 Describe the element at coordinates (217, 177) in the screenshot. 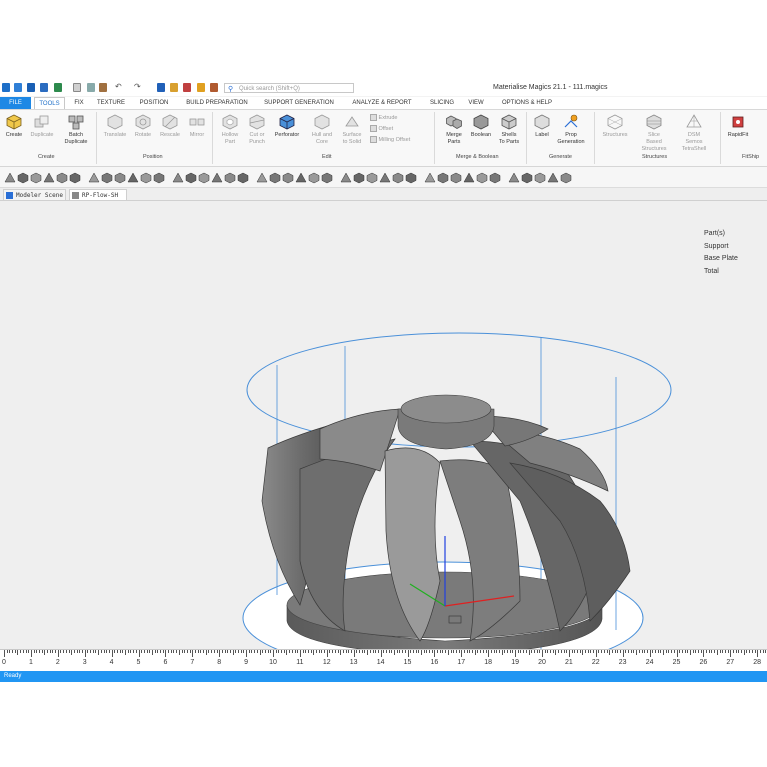

I see `view-front-icon` at that location.